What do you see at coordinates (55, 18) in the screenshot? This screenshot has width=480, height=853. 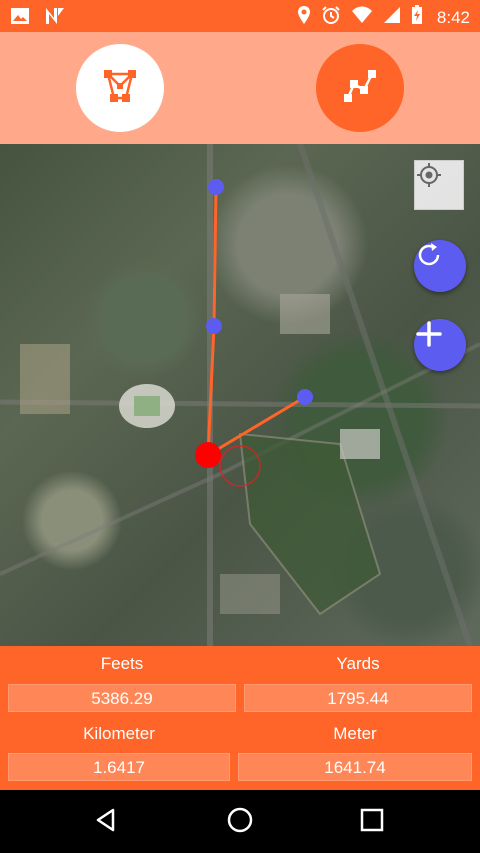 I see `n-app-icon` at bounding box center [55, 18].